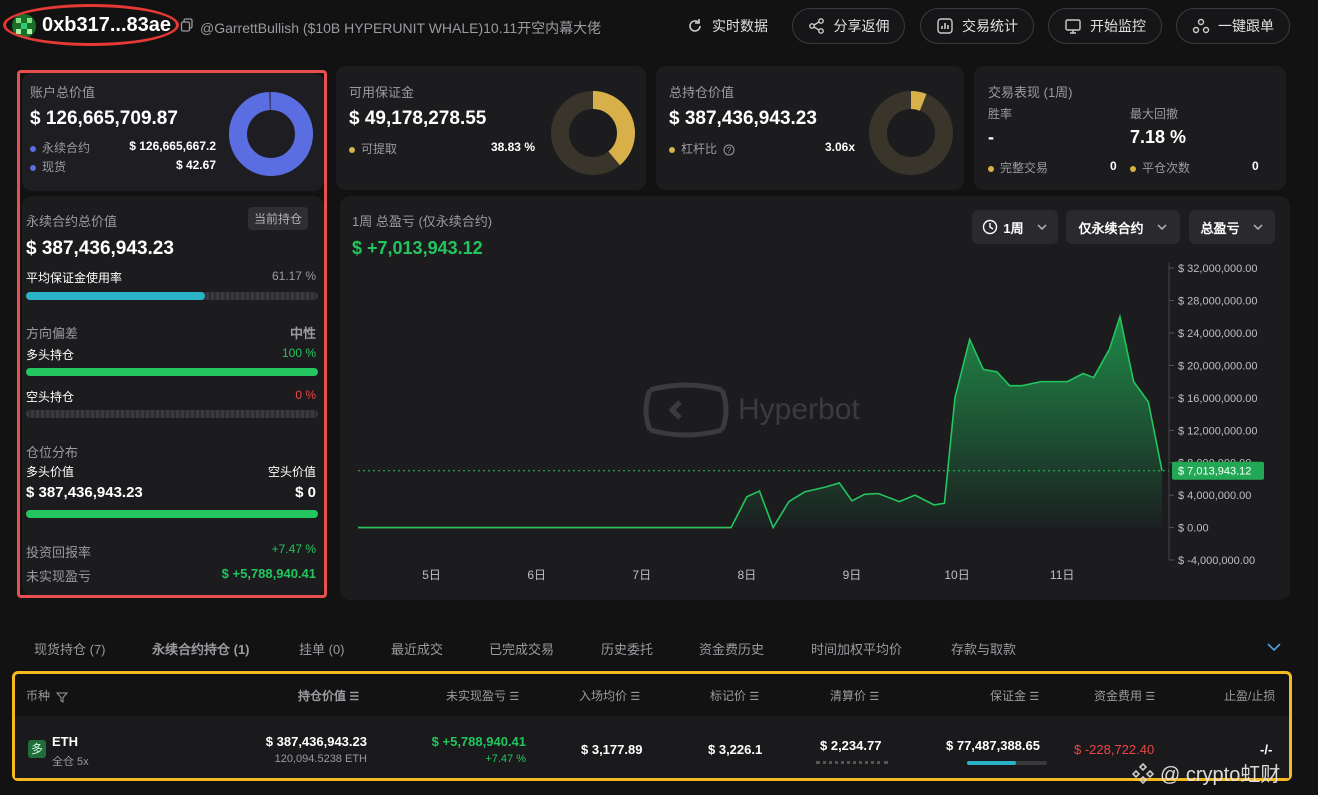  I want to click on x-tick-label: 5日, so click(431, 575).